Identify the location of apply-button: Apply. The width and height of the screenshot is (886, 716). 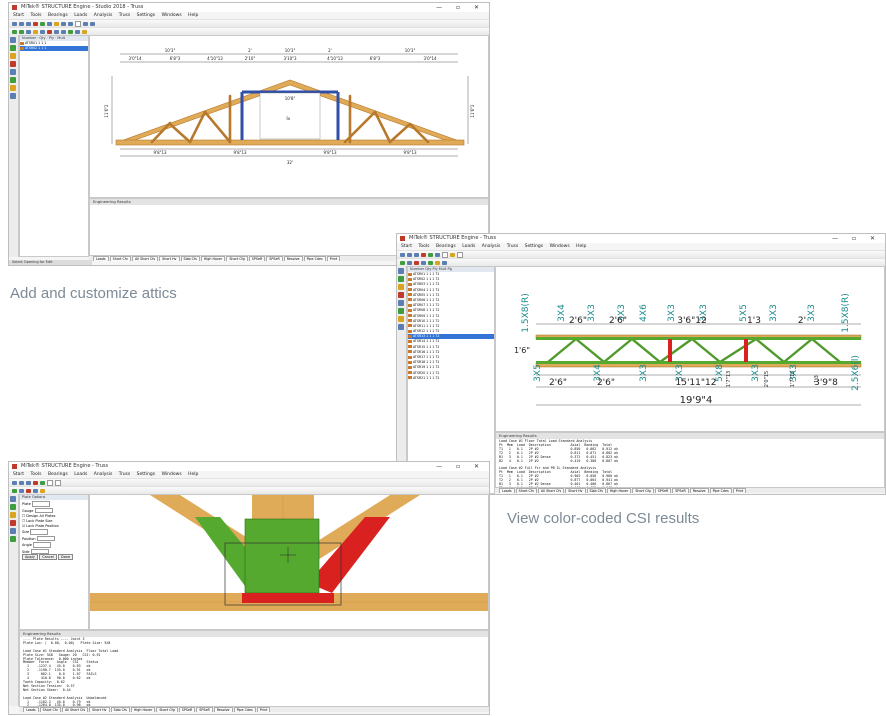
(30, 557).